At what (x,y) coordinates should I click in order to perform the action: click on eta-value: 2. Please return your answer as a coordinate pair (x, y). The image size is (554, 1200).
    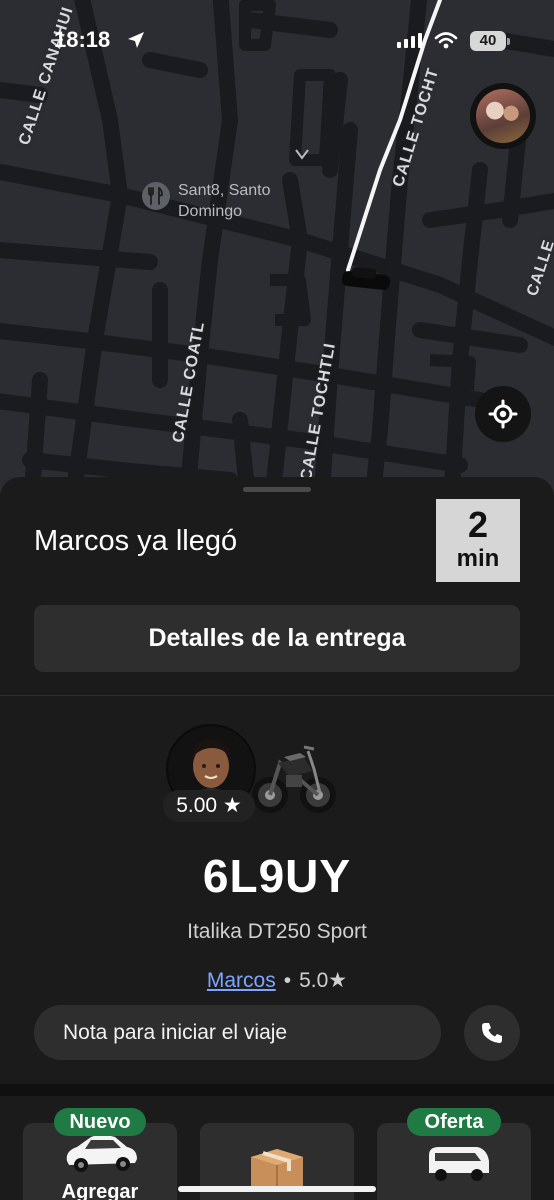
    Looking at the image, I should click on (478, 524).